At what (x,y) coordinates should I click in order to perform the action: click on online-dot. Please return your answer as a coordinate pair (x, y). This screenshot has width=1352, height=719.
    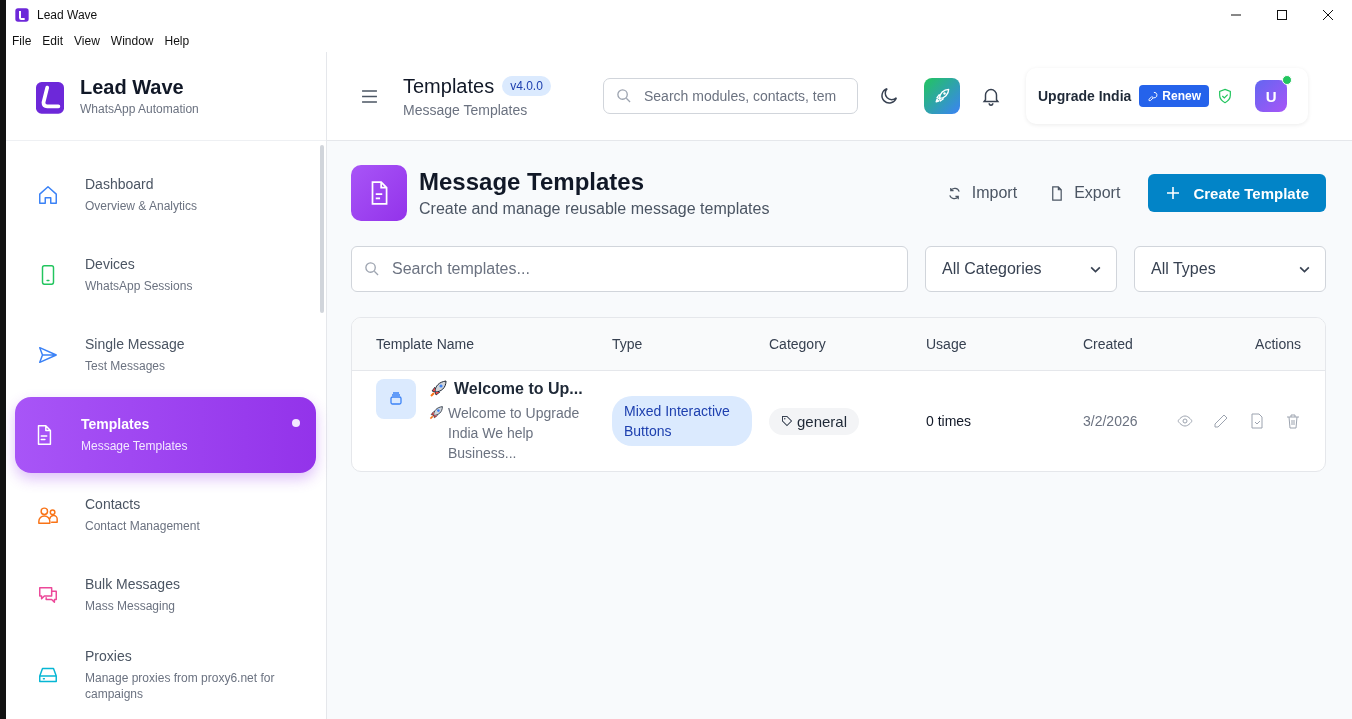
    Looking at the image, I should click on (1287, 80).